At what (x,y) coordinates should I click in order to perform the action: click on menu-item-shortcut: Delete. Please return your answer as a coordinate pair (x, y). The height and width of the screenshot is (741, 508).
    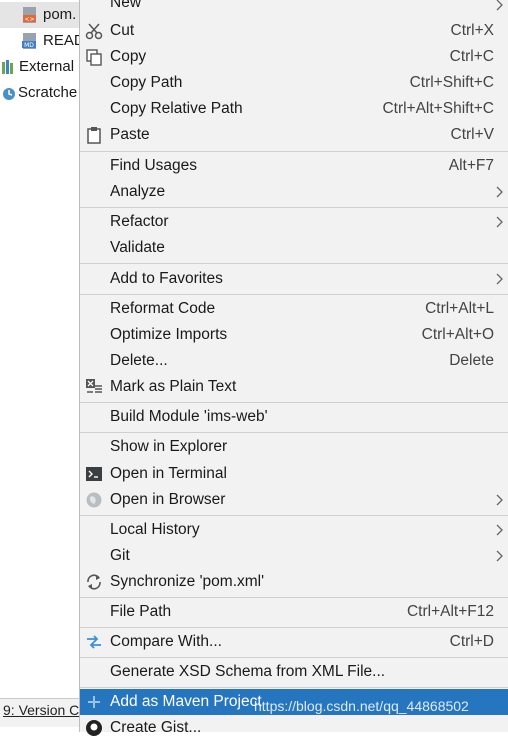
    Looking at the image, I should click on (471, 360).